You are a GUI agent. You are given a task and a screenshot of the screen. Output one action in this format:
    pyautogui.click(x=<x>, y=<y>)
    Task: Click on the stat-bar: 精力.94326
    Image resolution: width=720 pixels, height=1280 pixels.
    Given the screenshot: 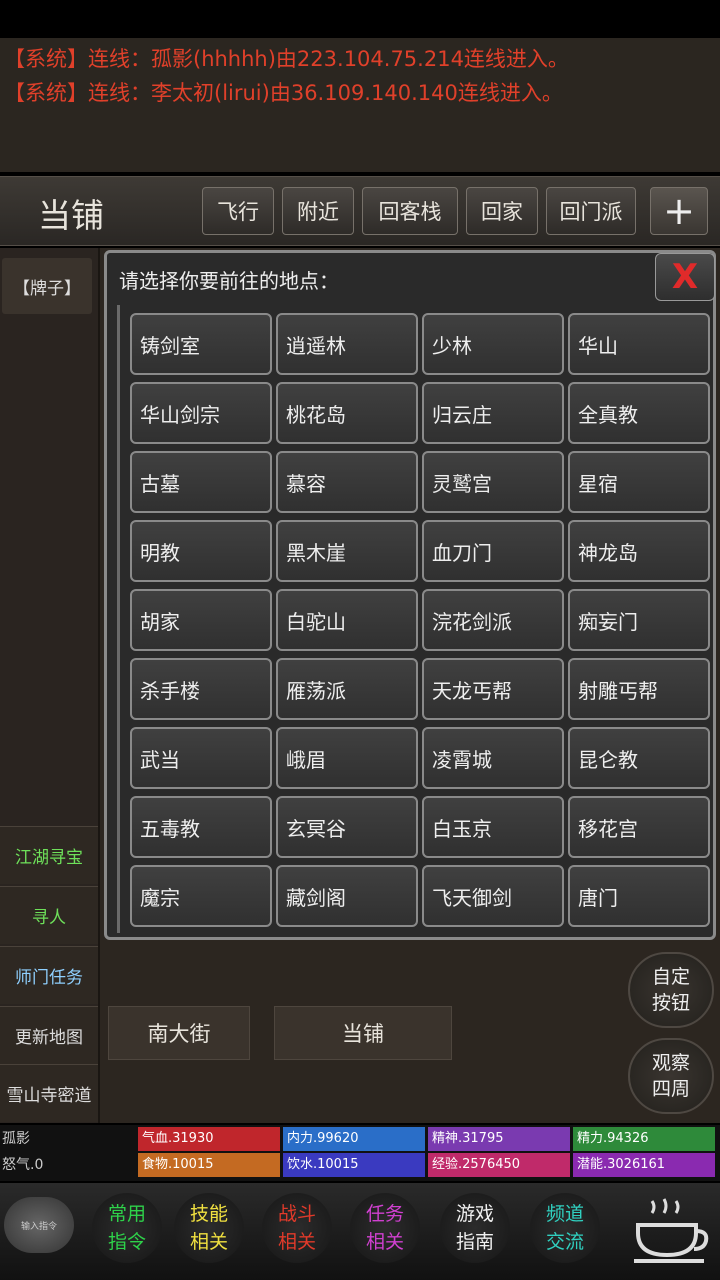 What is the action you would take?
    pyautogui.click(x=644, y=1139)
    